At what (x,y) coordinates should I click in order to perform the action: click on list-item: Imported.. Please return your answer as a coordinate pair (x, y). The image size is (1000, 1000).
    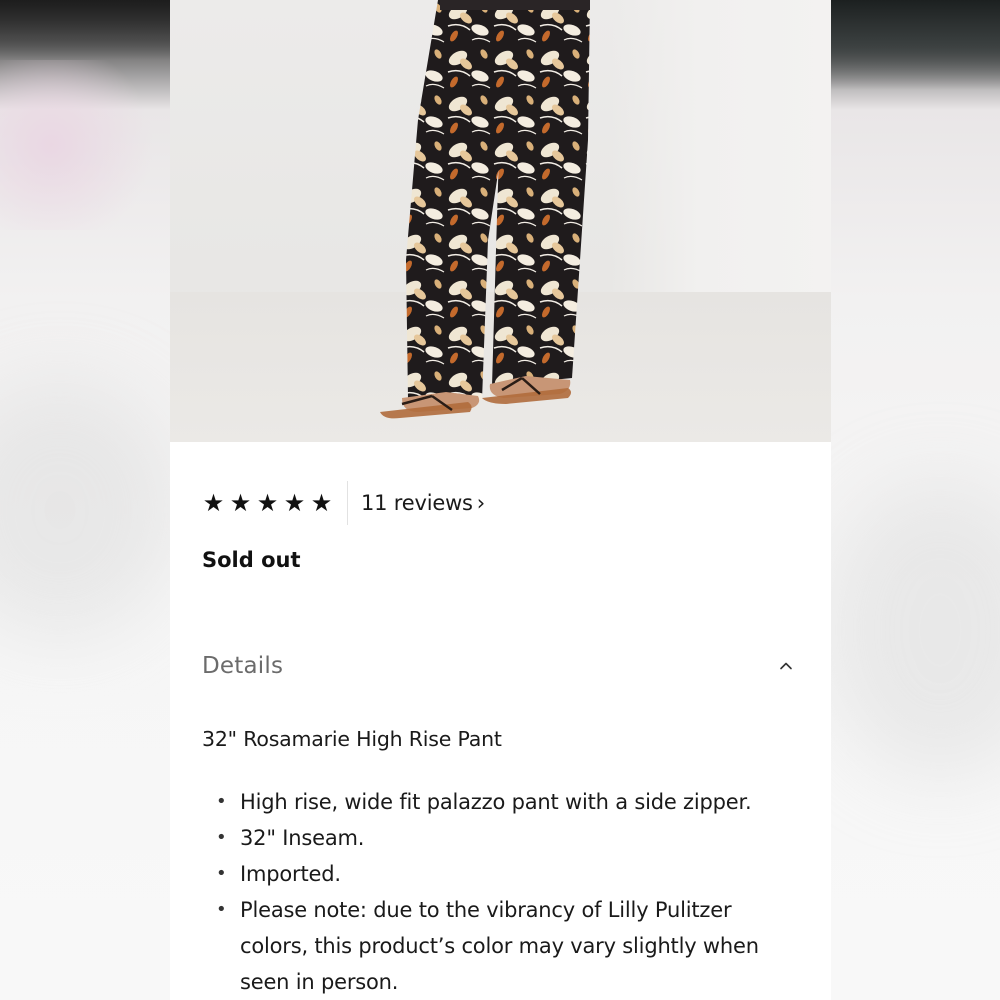
    Looking at the image, I should click on (502, 874).